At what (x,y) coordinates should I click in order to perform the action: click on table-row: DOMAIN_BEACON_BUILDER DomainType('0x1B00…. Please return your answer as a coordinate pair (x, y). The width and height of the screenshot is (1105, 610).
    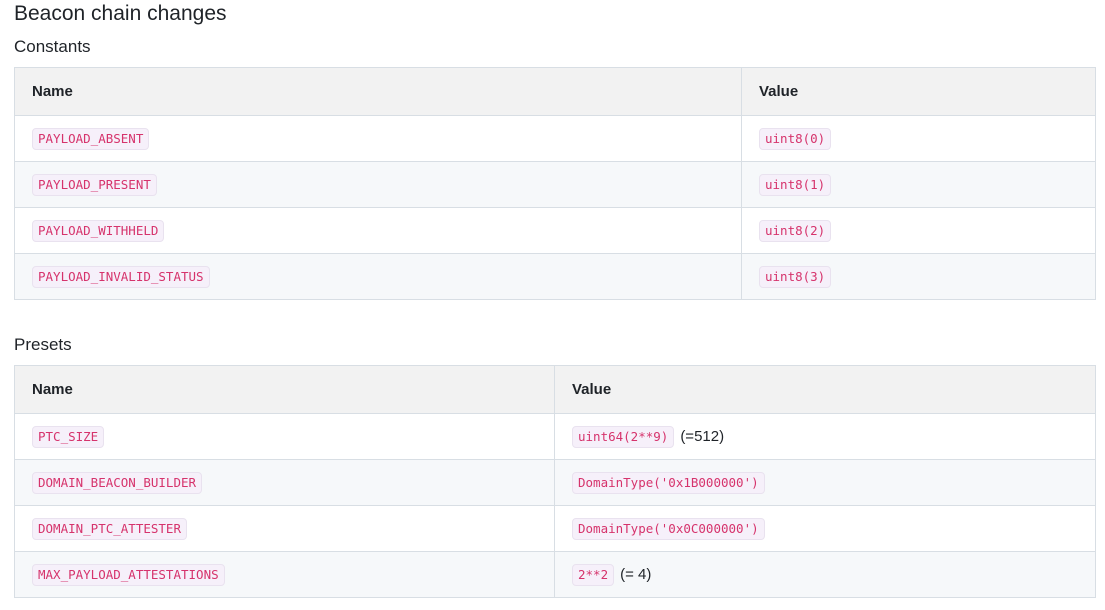
    Looking at the image, I should click on (555, 482).